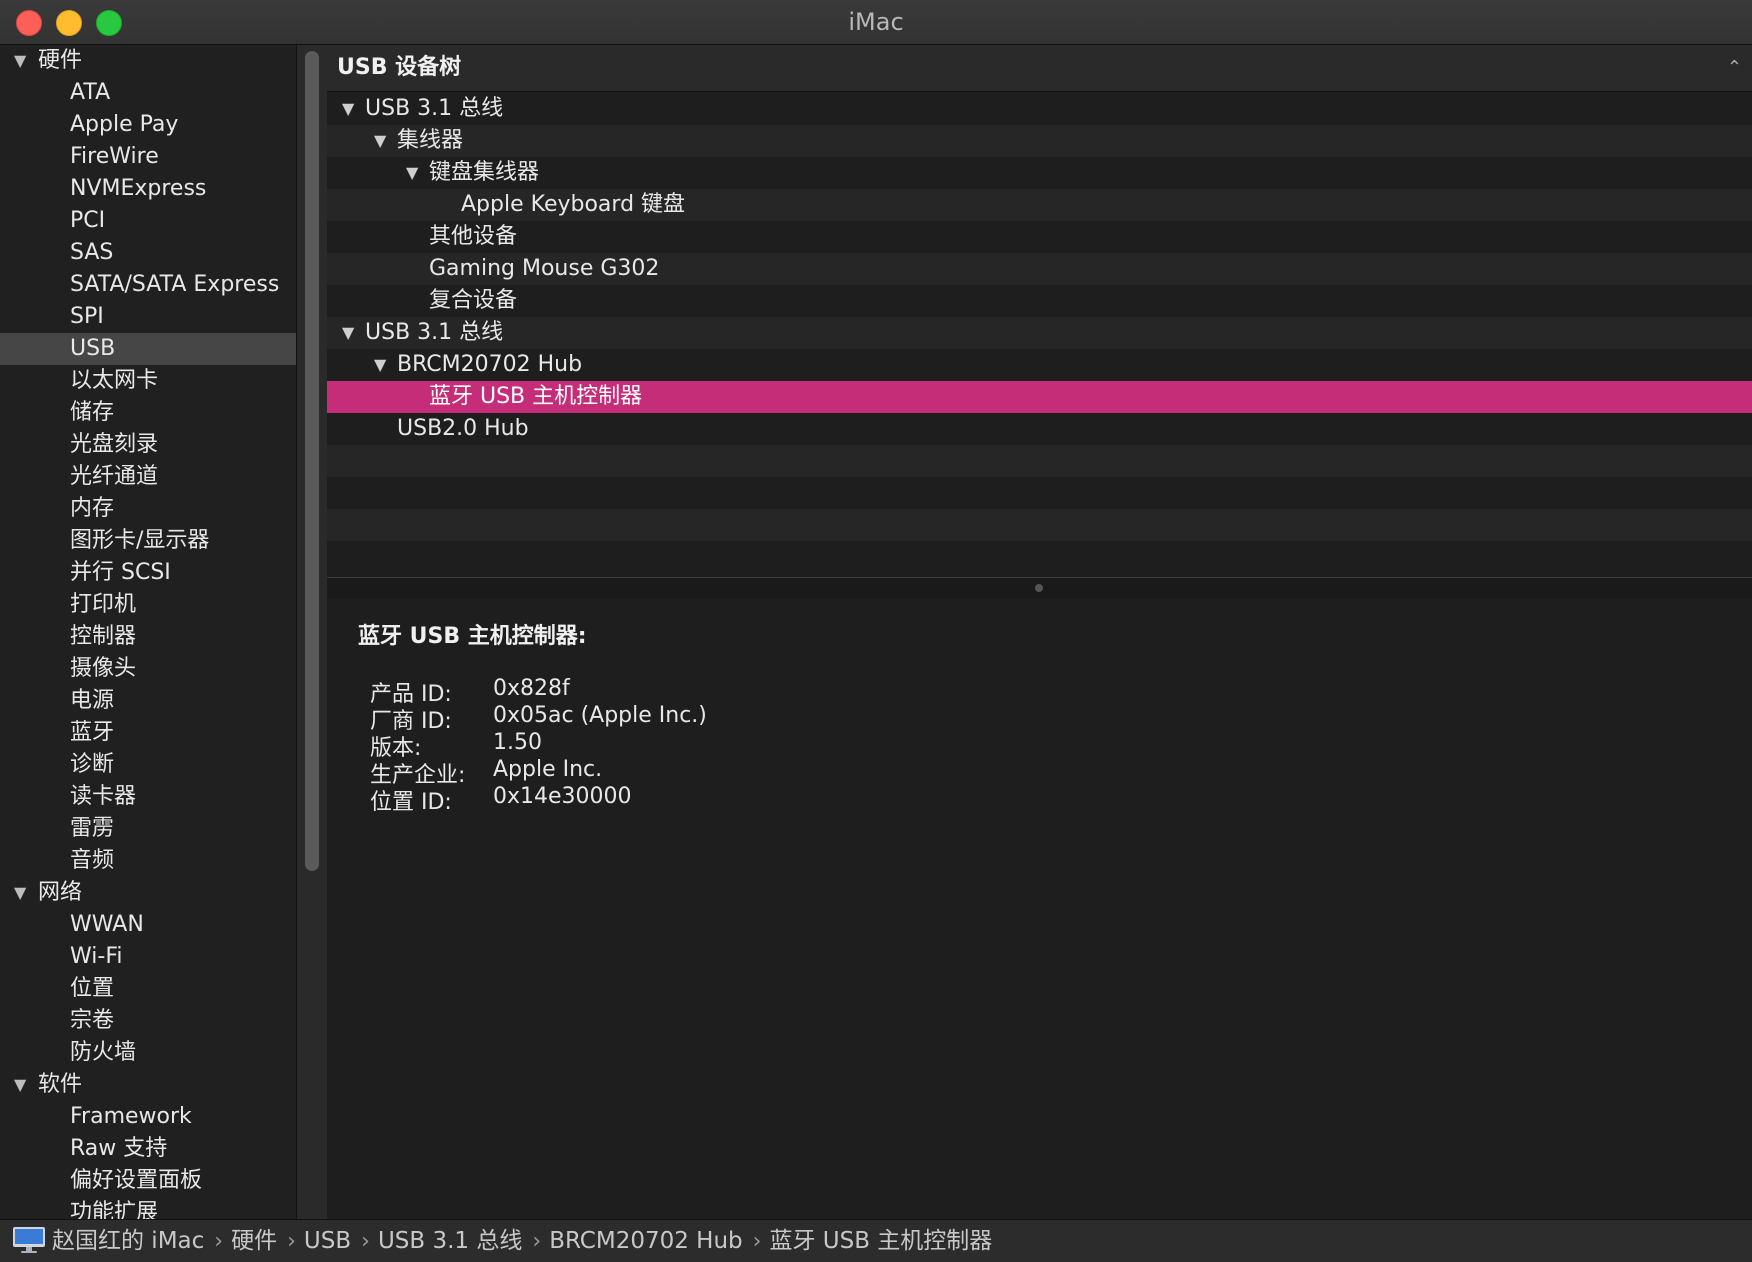 The height and width of the screenshot is (1262, 1752). I want to click on sidebar-item-label: 蓝牙, so click(92, 732).